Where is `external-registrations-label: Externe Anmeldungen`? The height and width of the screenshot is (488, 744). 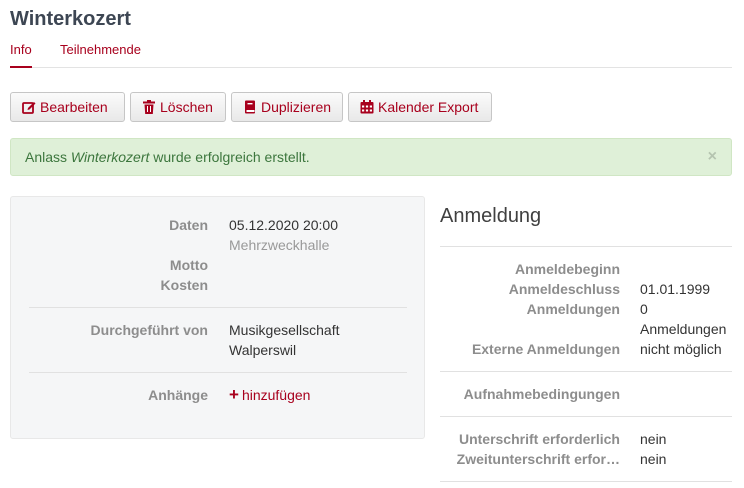
external-registrations-label: Externe Anmeldungen is located at coordinates (545, 349).